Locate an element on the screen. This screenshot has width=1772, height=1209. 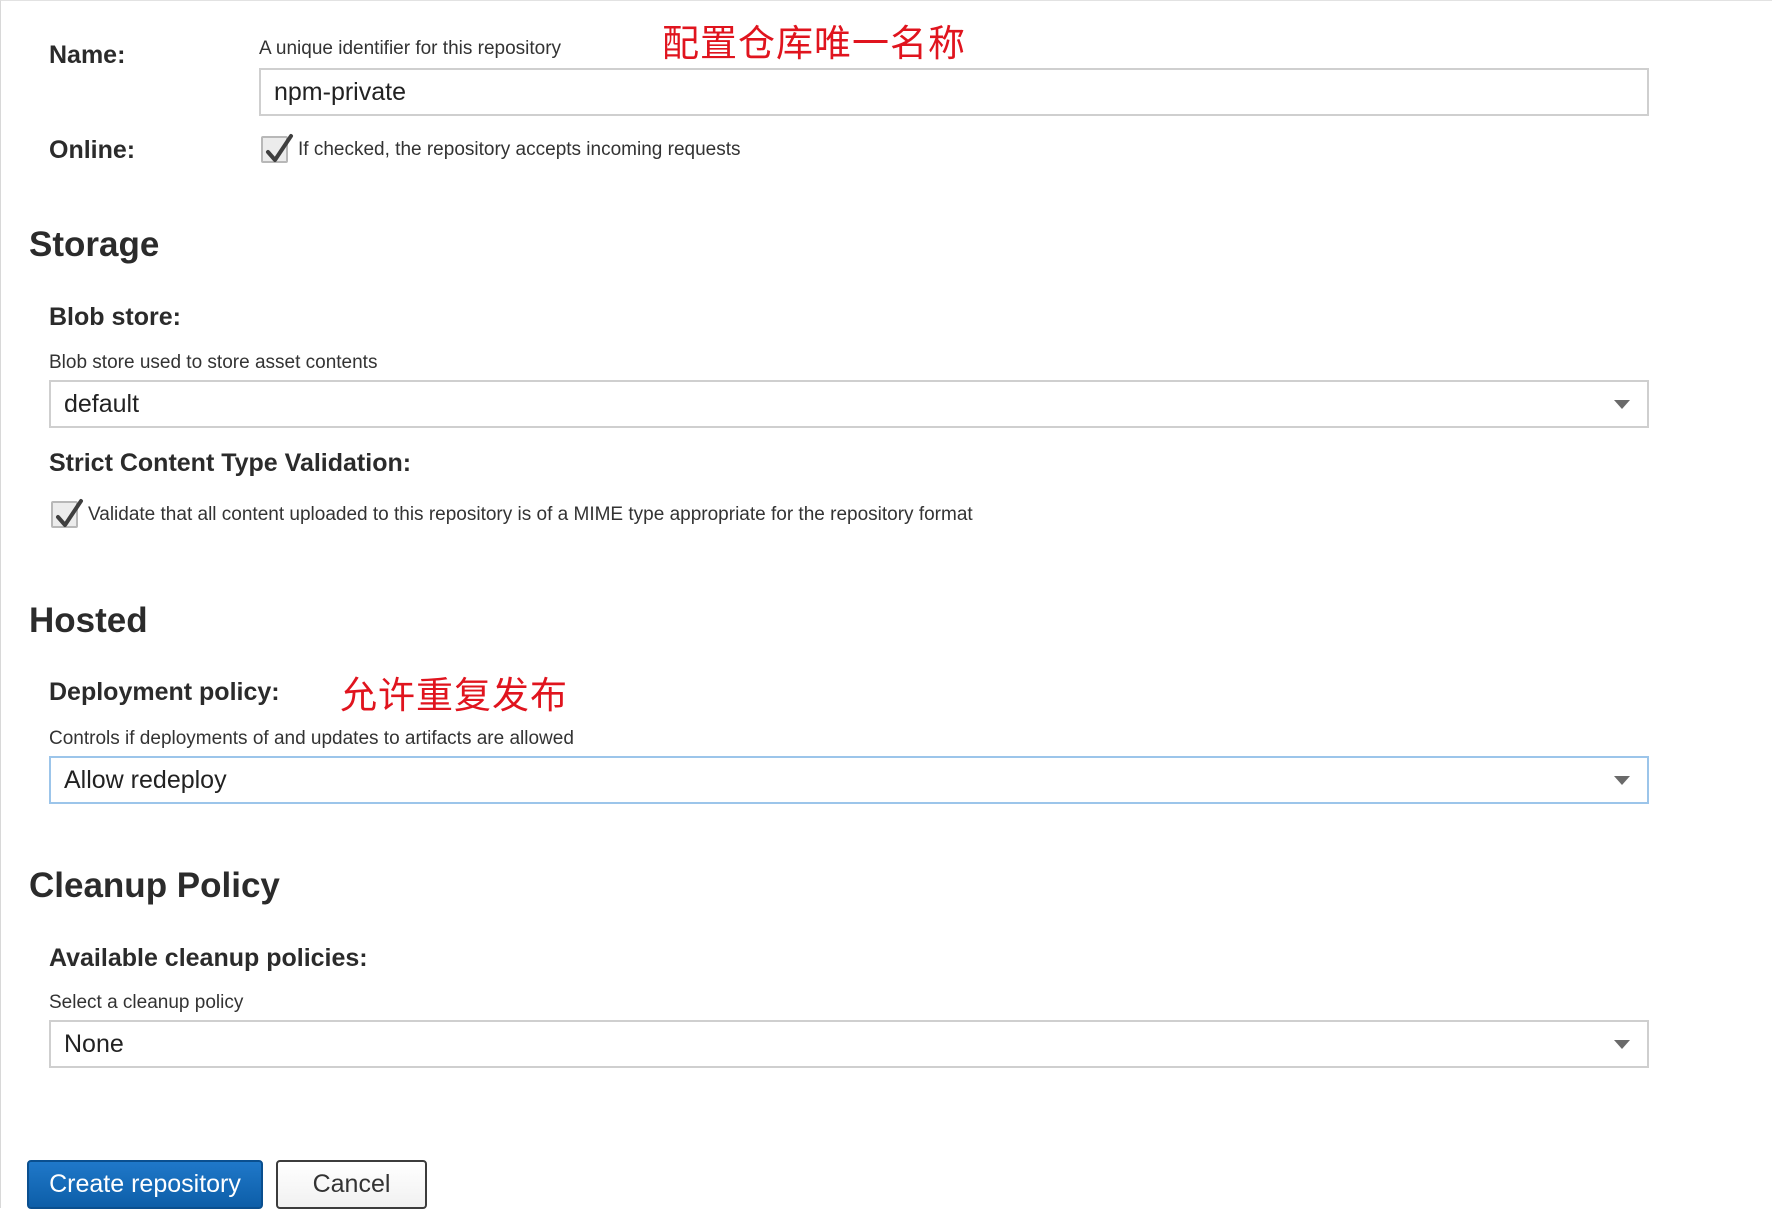
cancel-button: Cancel is located at coordinates (351, 1184).